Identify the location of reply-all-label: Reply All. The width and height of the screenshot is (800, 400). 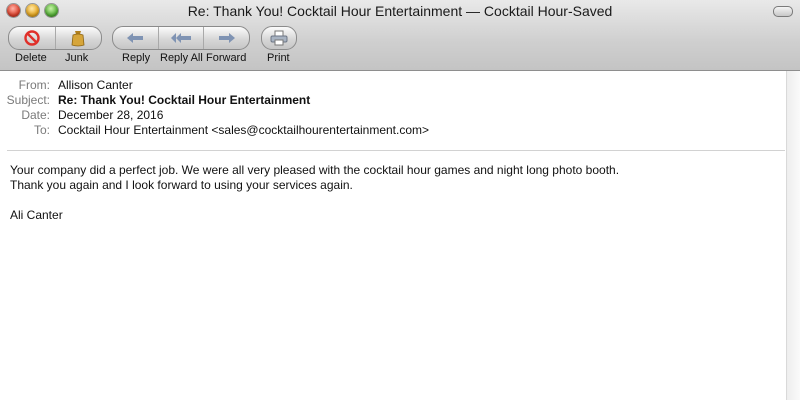
(181, 58).